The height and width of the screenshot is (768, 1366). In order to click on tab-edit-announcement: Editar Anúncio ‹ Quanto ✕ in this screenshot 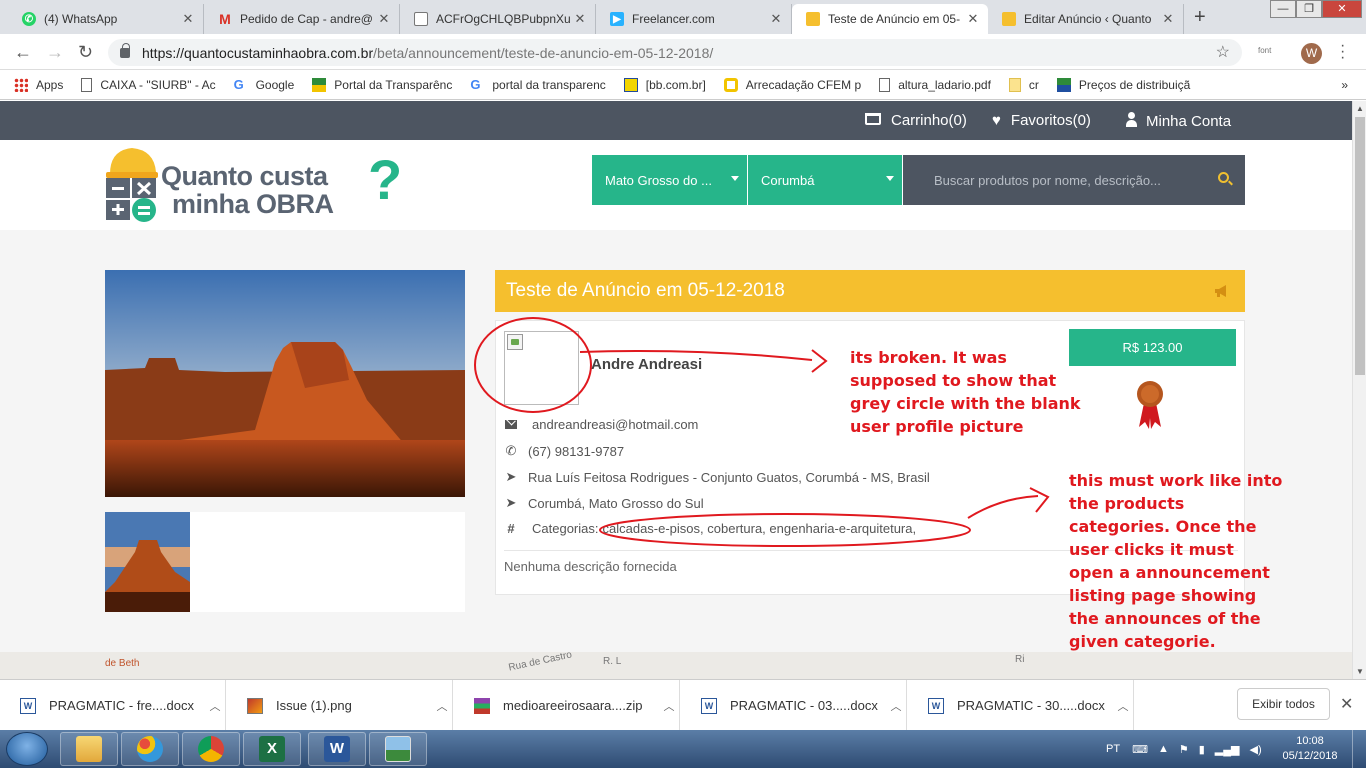, I will do `click(1086, 19)`.